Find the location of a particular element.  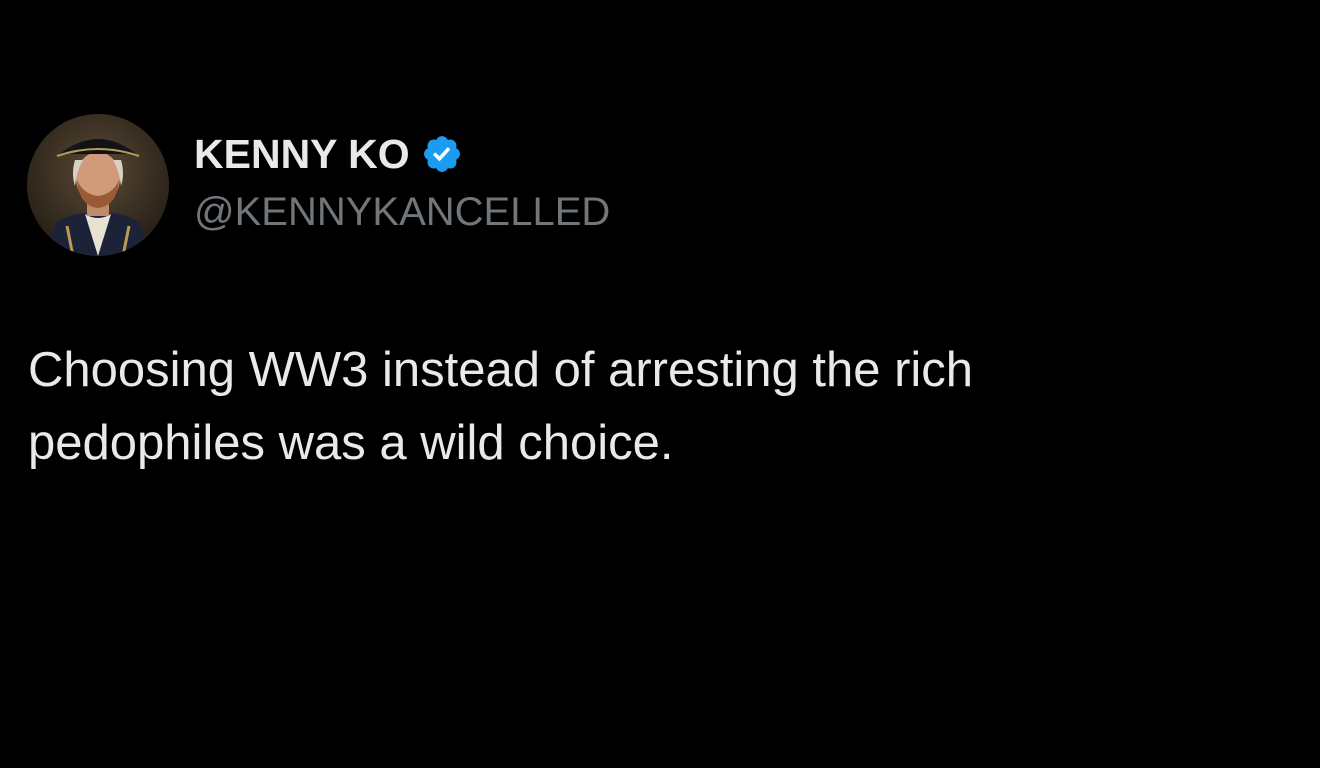

avatar is located at coordinates (98, 185).